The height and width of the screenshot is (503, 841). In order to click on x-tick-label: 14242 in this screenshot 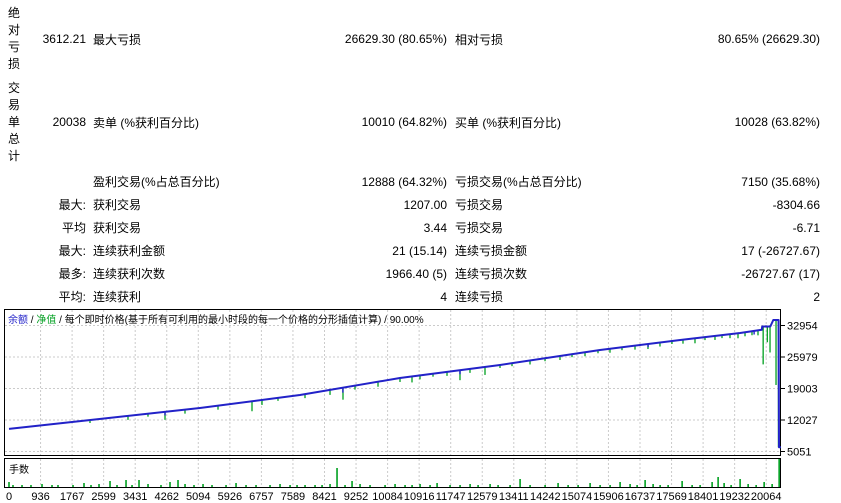, I will do `click(545, 497)`.